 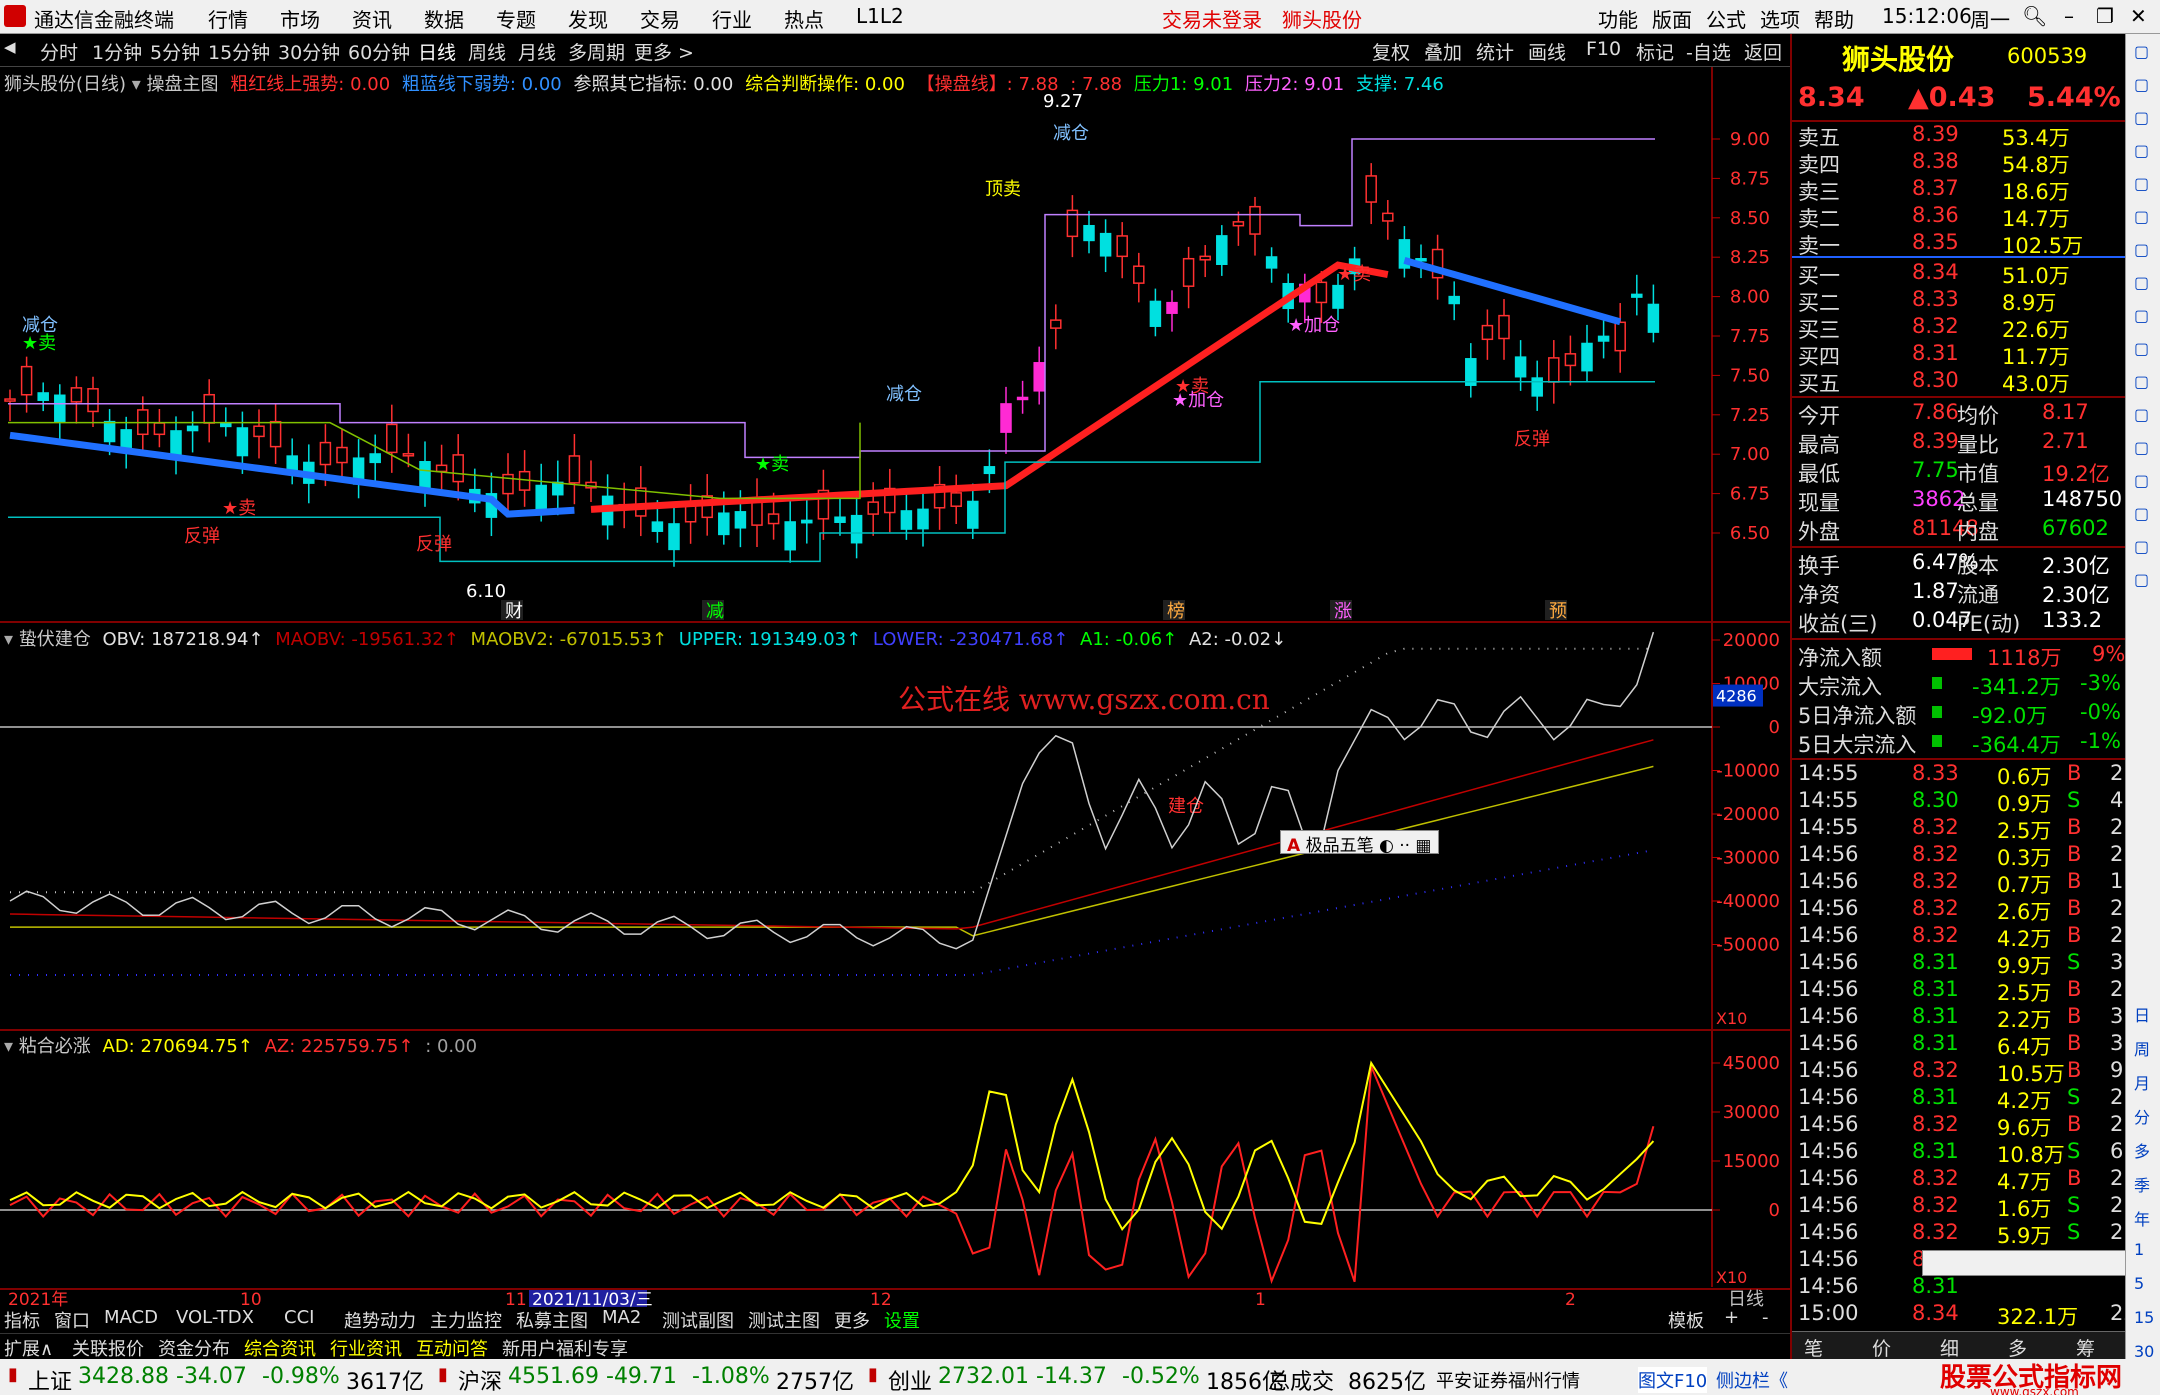 What do you see at coordinates (2142, 1184) in the screenshot?
I see `sidebar-period: 季` at bounding box center [2142, 1184].